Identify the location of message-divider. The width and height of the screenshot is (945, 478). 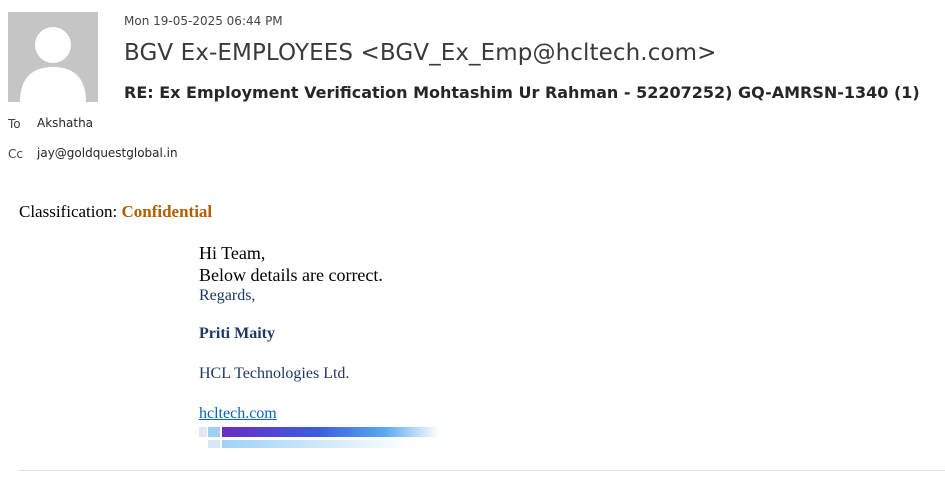
(482, 470).